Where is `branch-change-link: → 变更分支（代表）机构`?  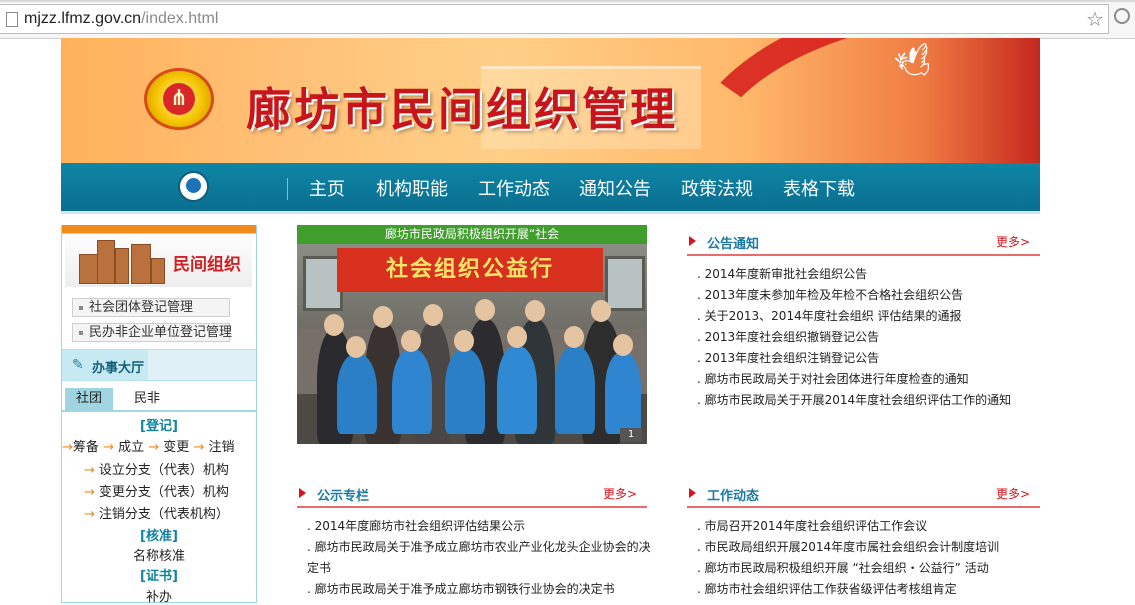
branch-change-link: → 变更分支（代表）机构 is located at coordinates (156, 490).